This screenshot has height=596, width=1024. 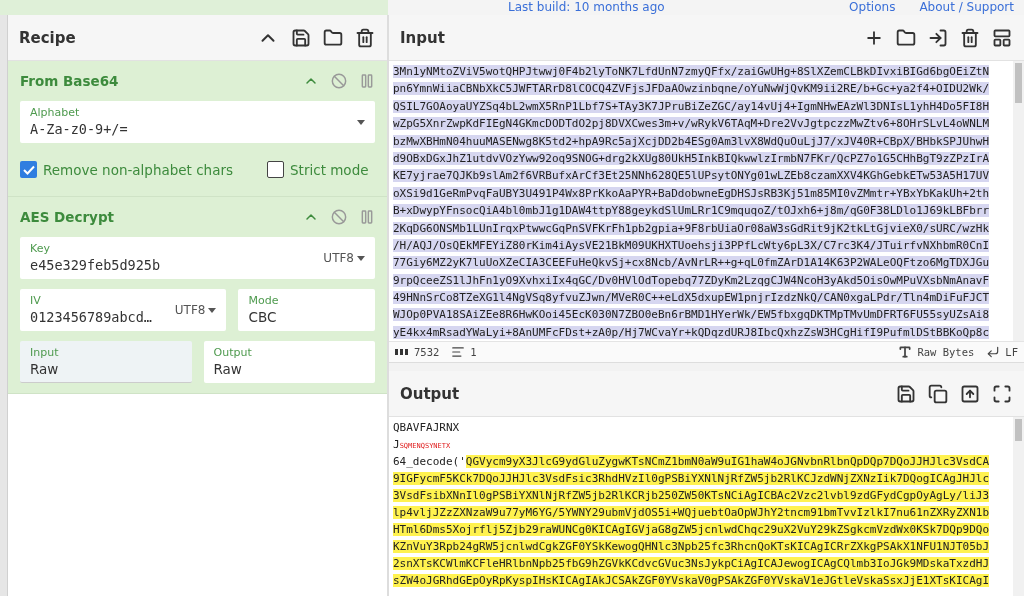 I want to click on checkbox-label: Strict mode, so click(x=318, y=169).